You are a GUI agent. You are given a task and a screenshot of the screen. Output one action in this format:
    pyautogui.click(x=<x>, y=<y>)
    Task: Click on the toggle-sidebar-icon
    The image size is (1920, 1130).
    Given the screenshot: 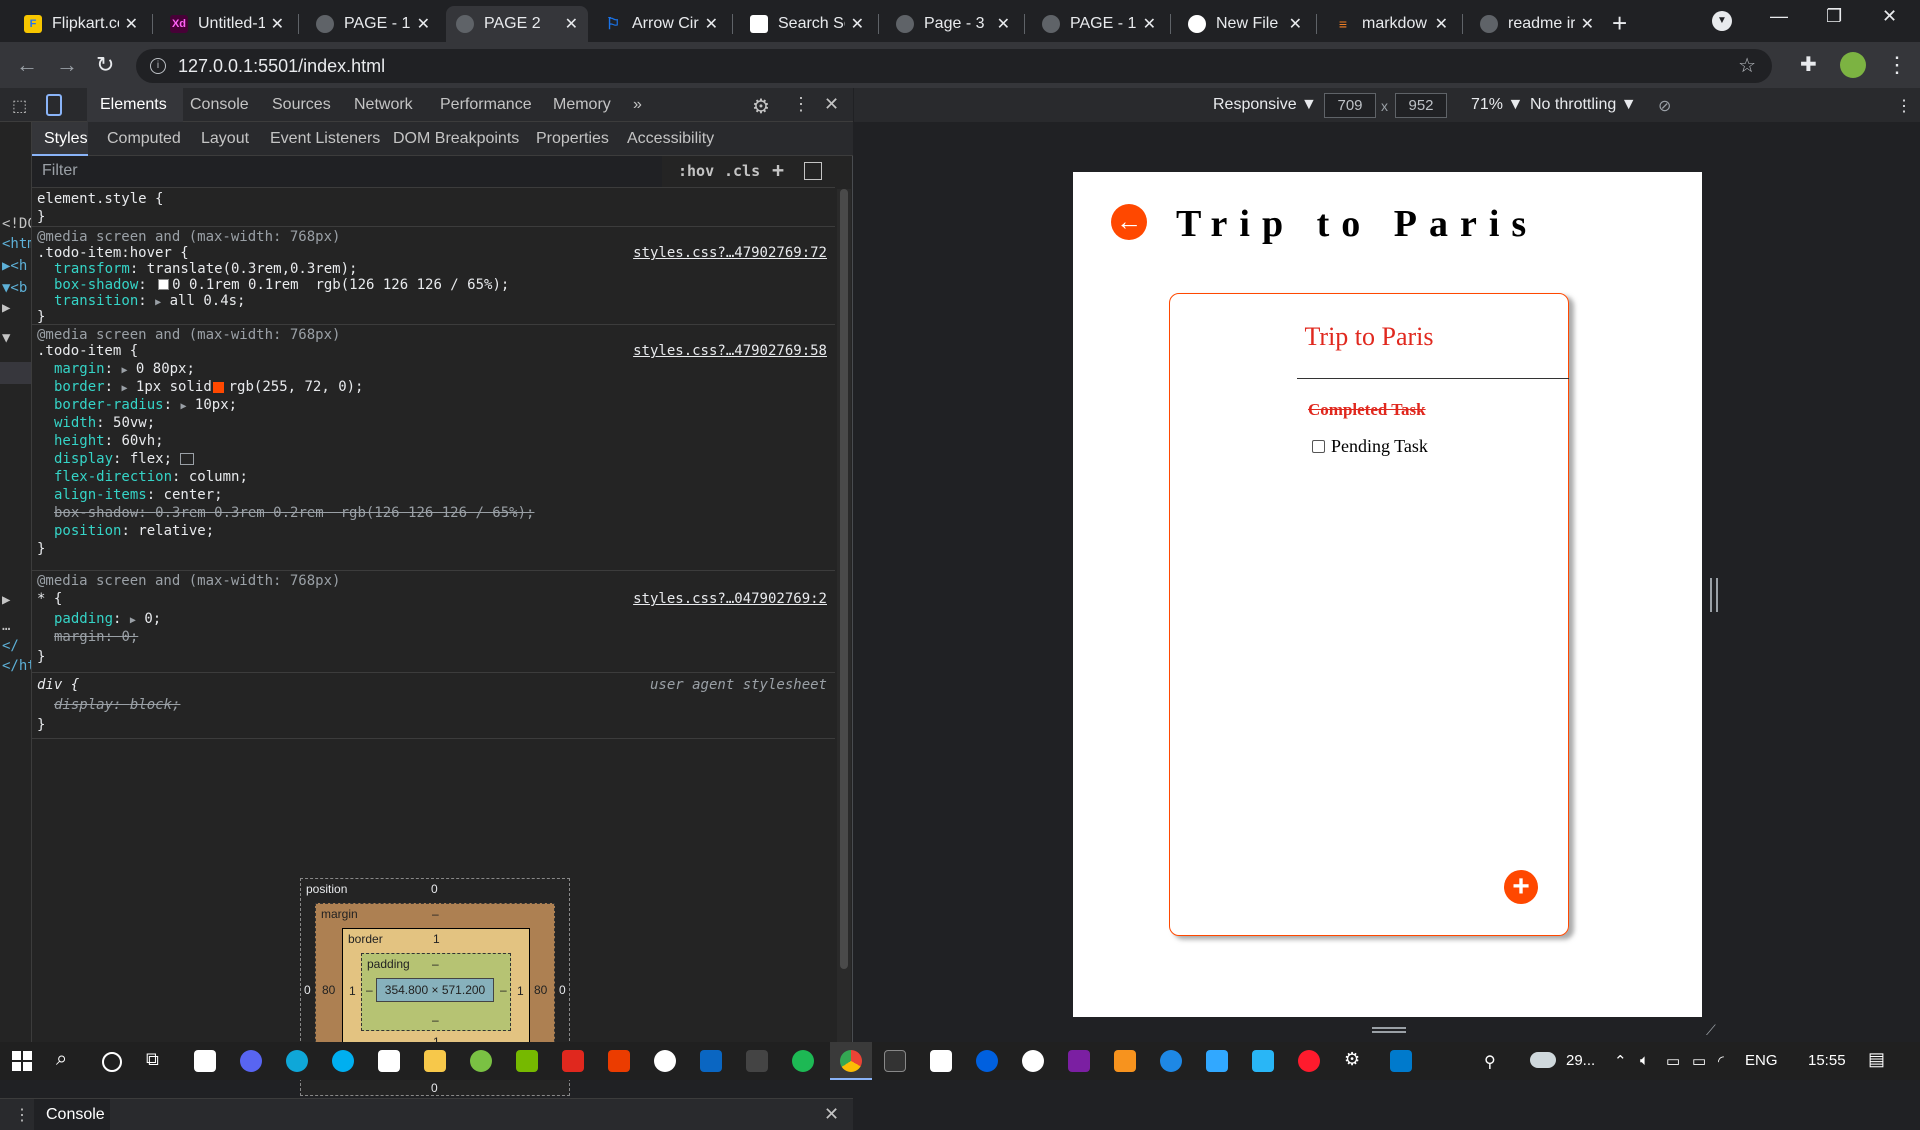 What is the action you would take?
    pyautogui.click(x=813, y=171)
    